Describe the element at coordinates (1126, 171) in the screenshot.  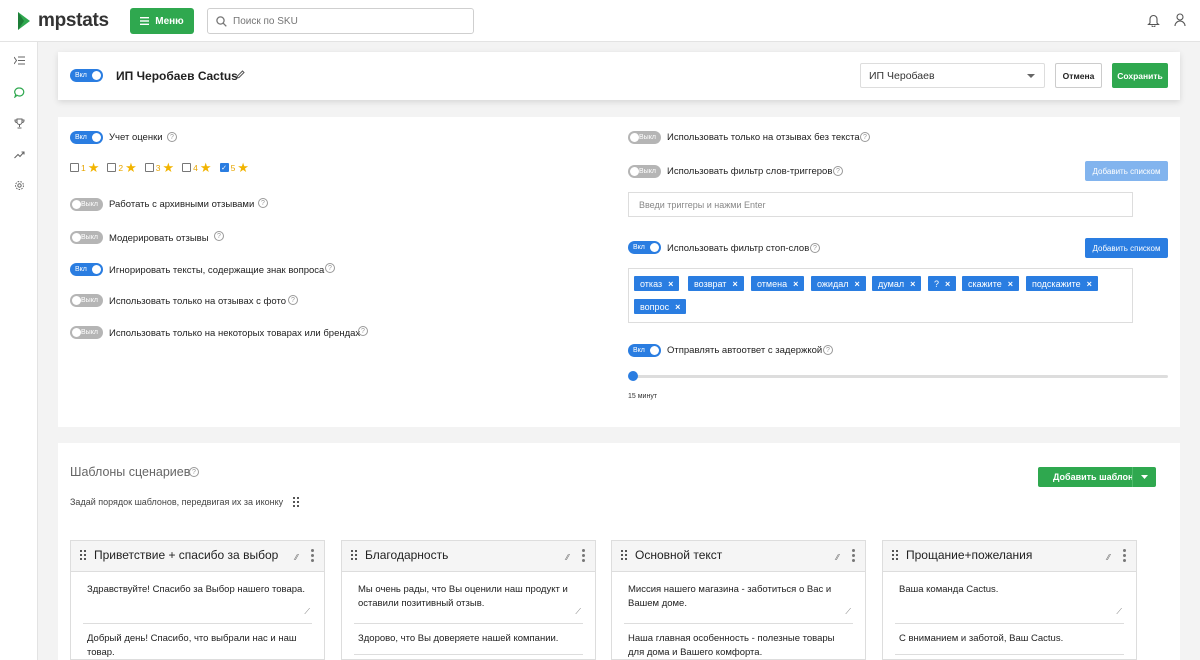
I see `triggers-add-list-button: Добавить списком` at that location.